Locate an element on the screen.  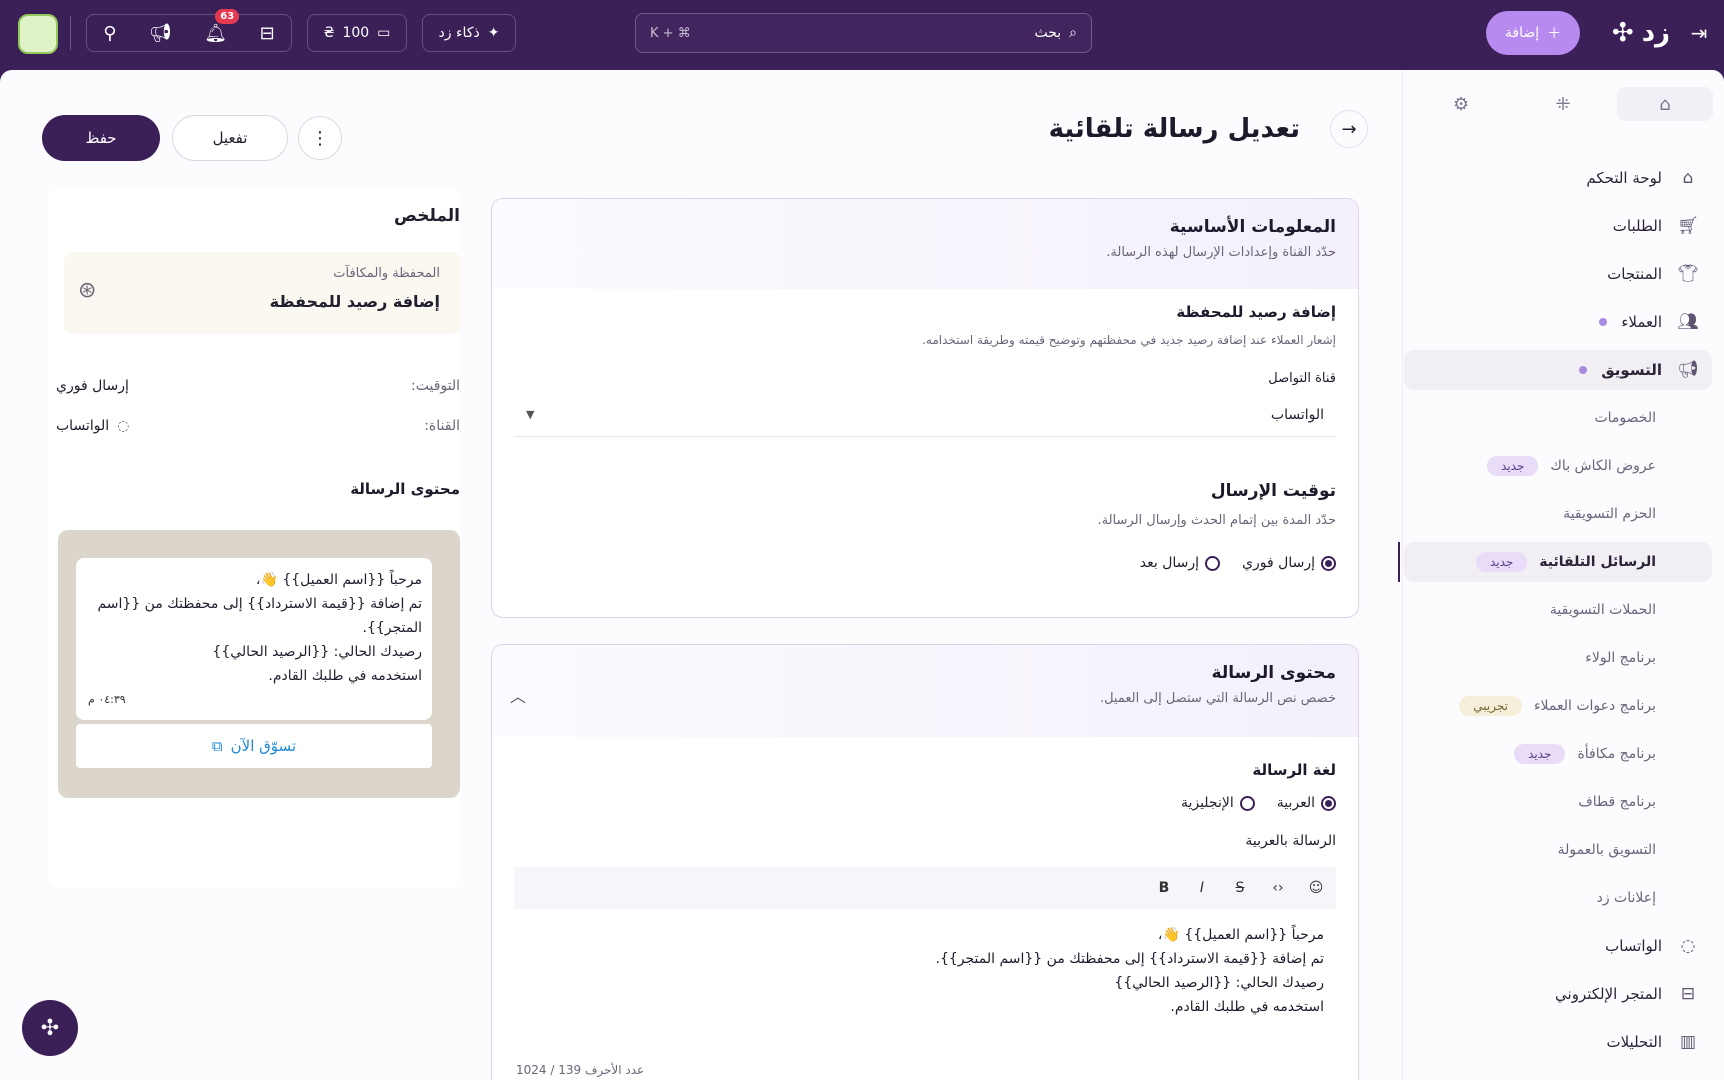
sidebar-item-whatsapp: ◌ الواتساب is located at coordinates (1558, 946).